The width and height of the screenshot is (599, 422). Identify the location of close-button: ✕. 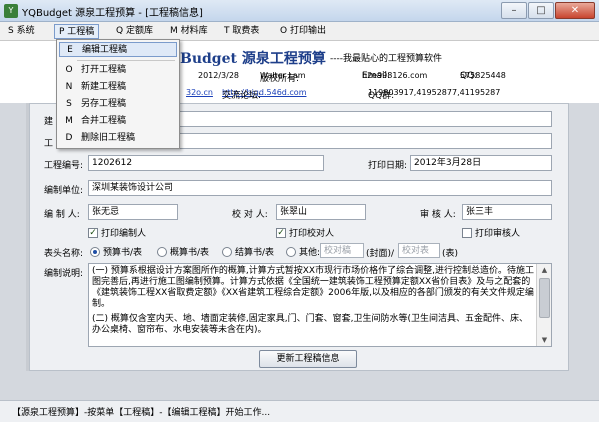
(575, 10).